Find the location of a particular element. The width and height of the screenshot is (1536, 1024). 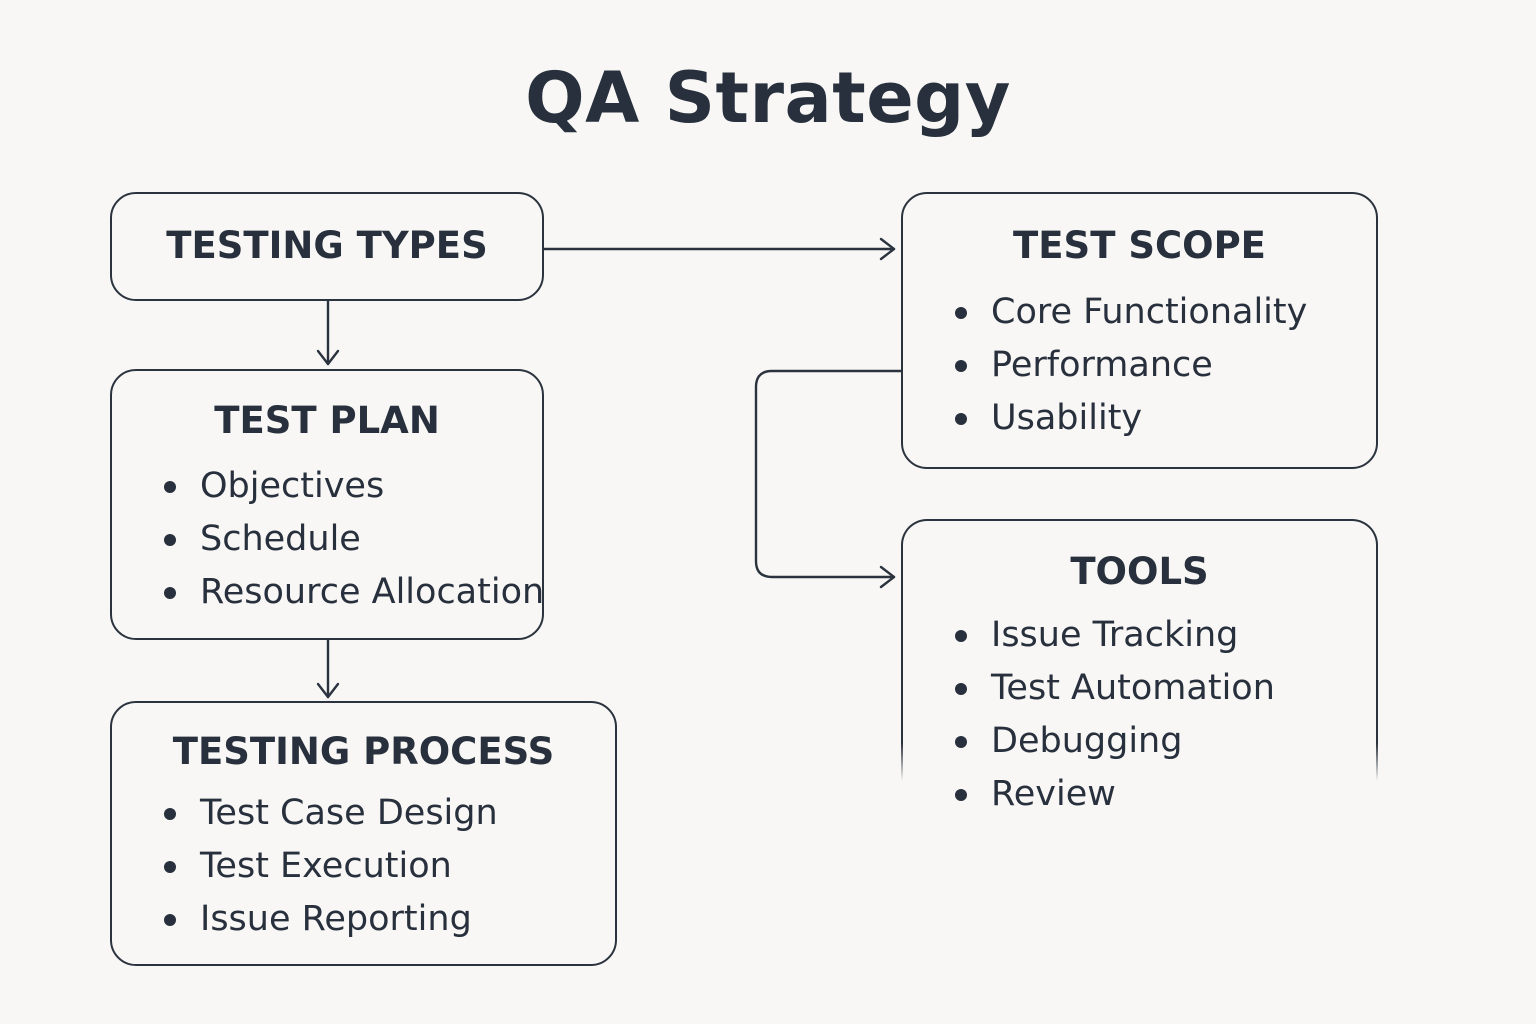

list-item: Objectives is located at coordinates (354, 486).